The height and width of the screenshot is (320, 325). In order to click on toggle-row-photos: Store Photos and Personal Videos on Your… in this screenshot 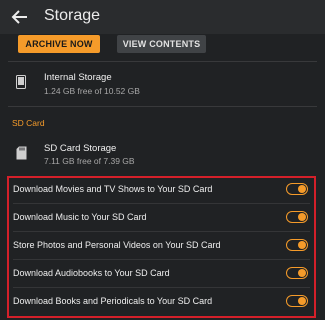, I will do `click(161, 246)`.